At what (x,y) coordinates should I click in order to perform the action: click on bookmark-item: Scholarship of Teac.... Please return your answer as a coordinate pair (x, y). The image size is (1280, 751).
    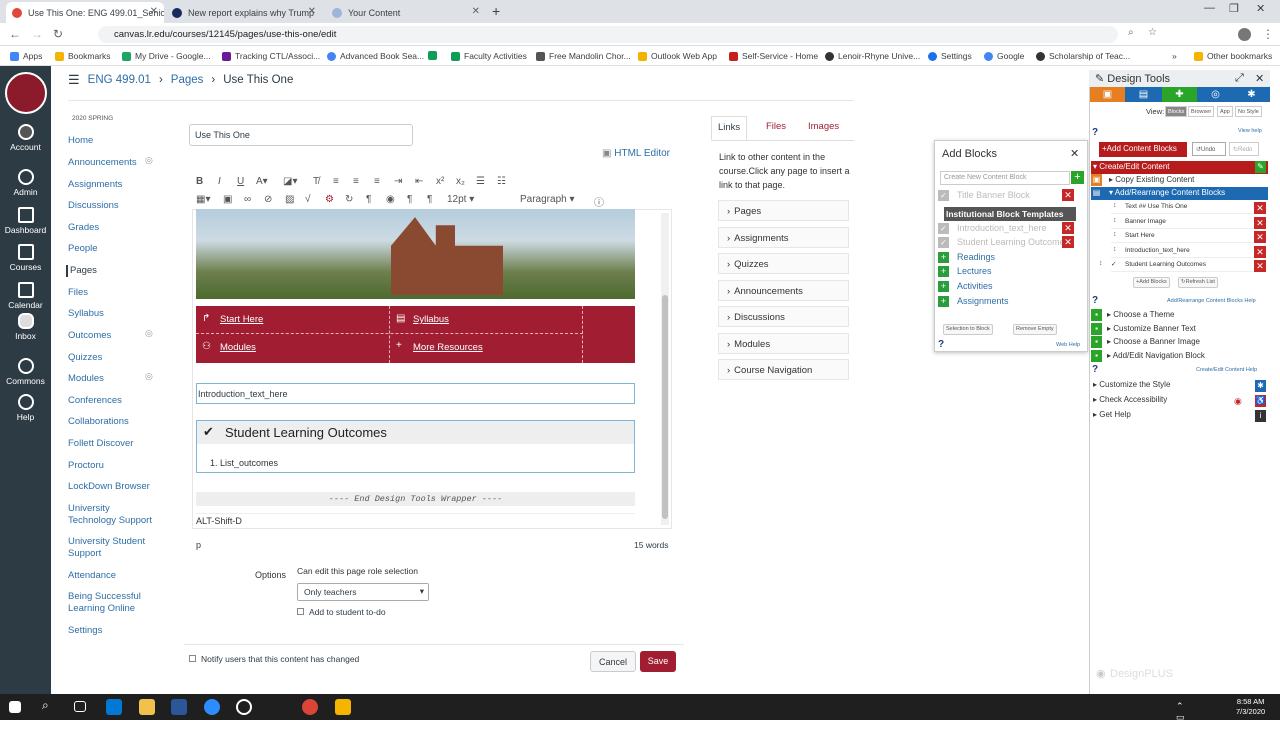
    Looking at the image, I should click on (1083, 56).